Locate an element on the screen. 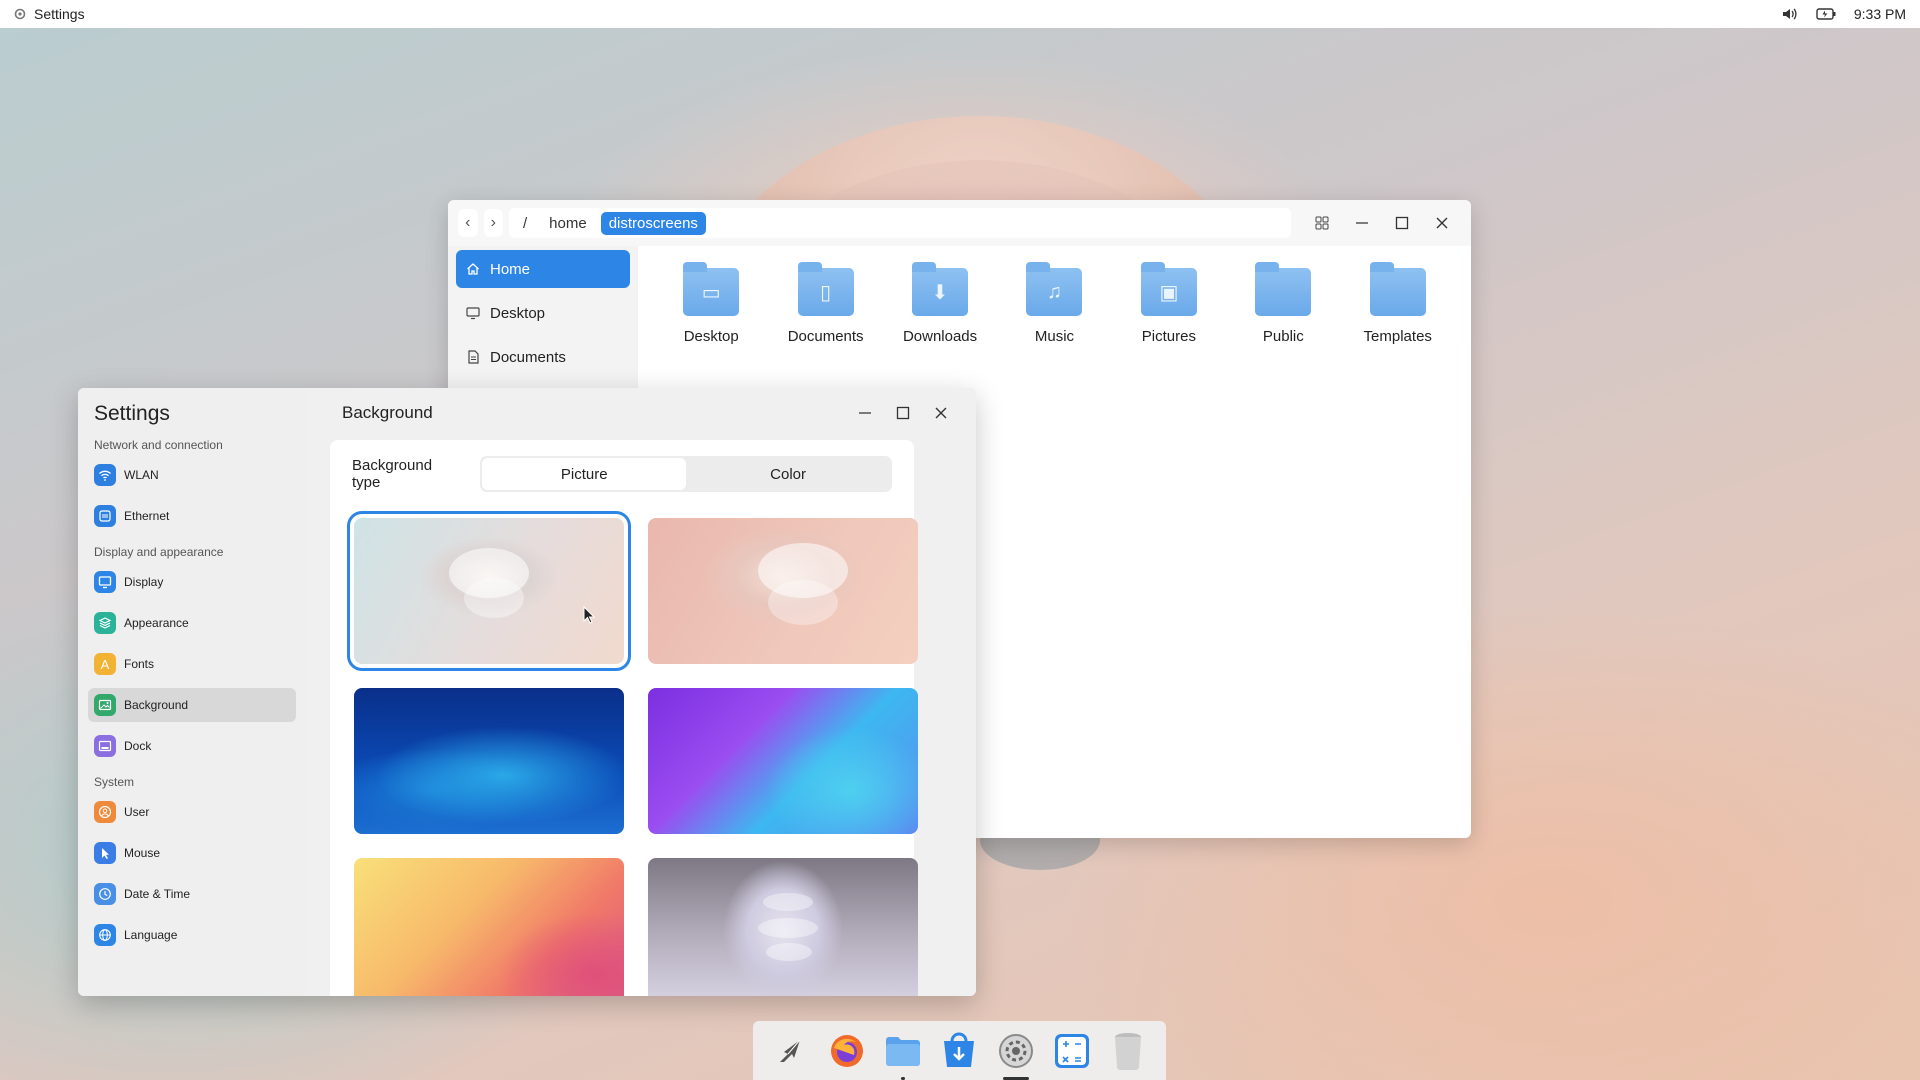 This screenshot has width=1920, height=1080. documents-folder-icon: ▯ is located at coordinates (825, 289).